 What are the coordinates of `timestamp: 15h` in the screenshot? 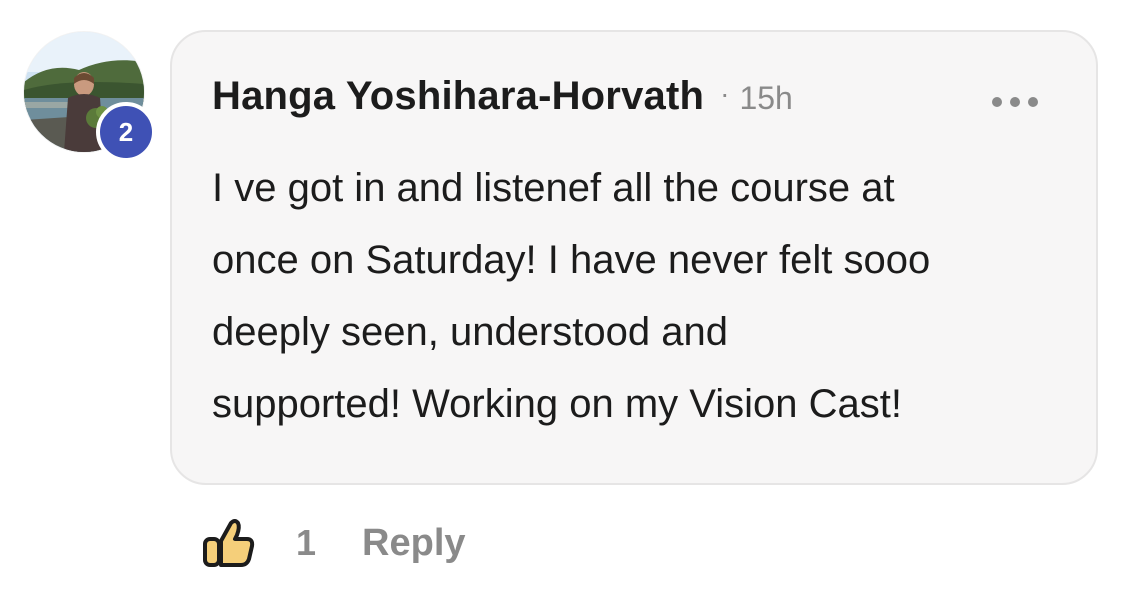 It's located at (765, 98).